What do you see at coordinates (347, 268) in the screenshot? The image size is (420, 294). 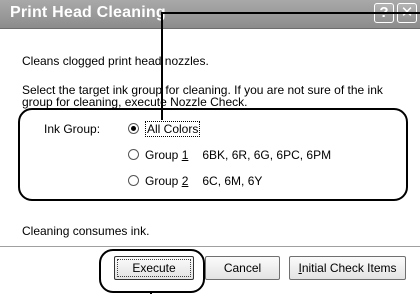 I see `initial-check-items-button: Initial Check Items` at bounding box center [347, 268].